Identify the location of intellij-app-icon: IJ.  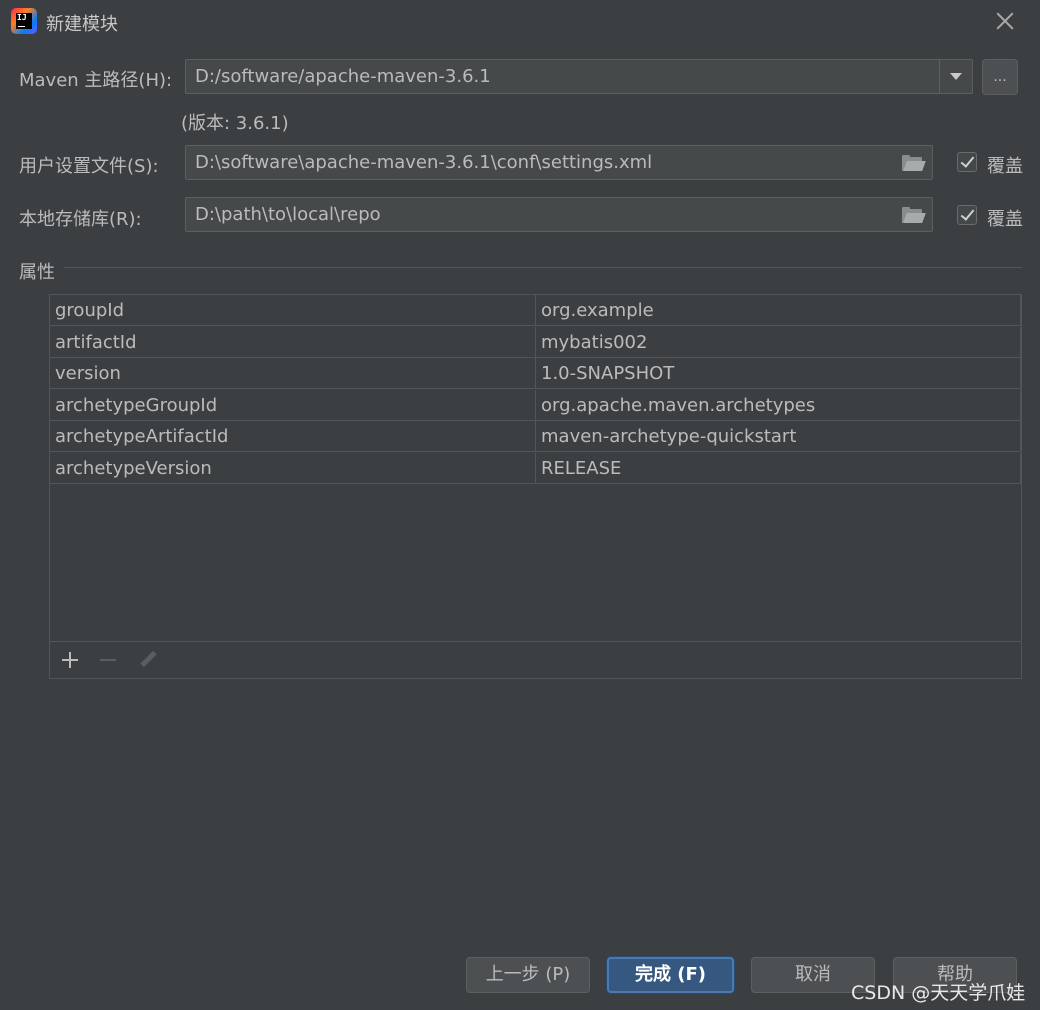
(24, 21).